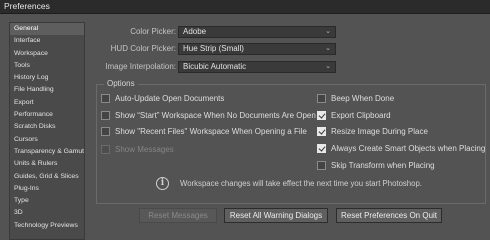 The width and height of the screenshot is (490, 240). I want to click on hud-color-picker-select: Hue Strip (Small) ⌄, so click(257, 49).